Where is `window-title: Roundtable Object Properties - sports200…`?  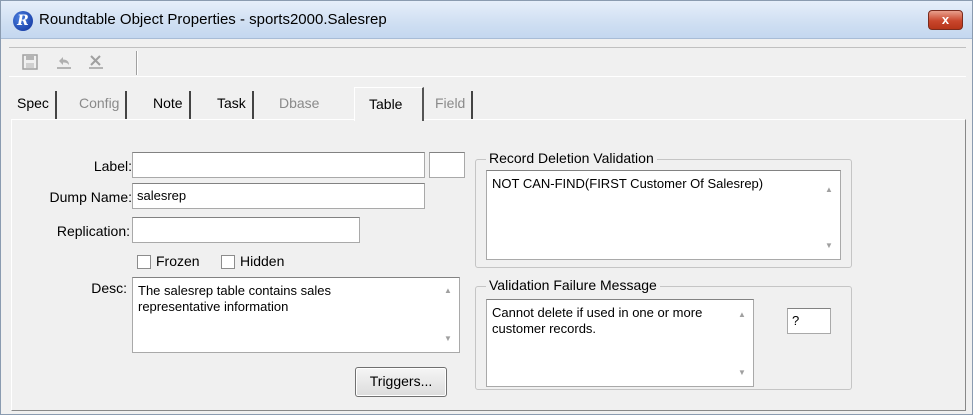 window-title: Roundtable Object Properties - sports200… is located at coordinates (213, 19).